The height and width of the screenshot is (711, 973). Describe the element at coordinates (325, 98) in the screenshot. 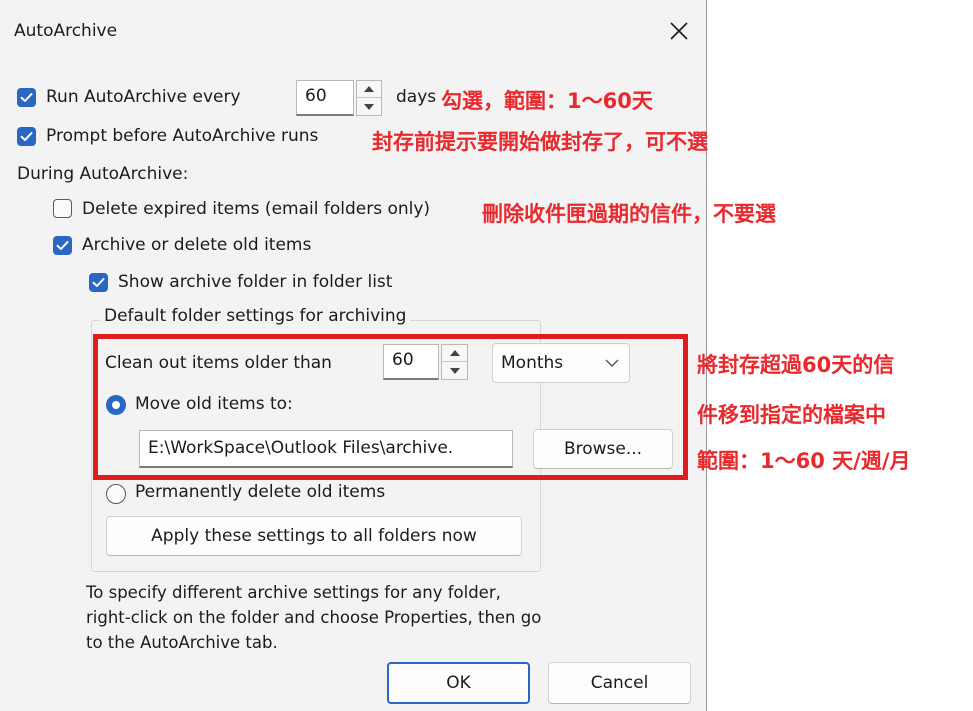

I see `run-days-input: 60` at that location.